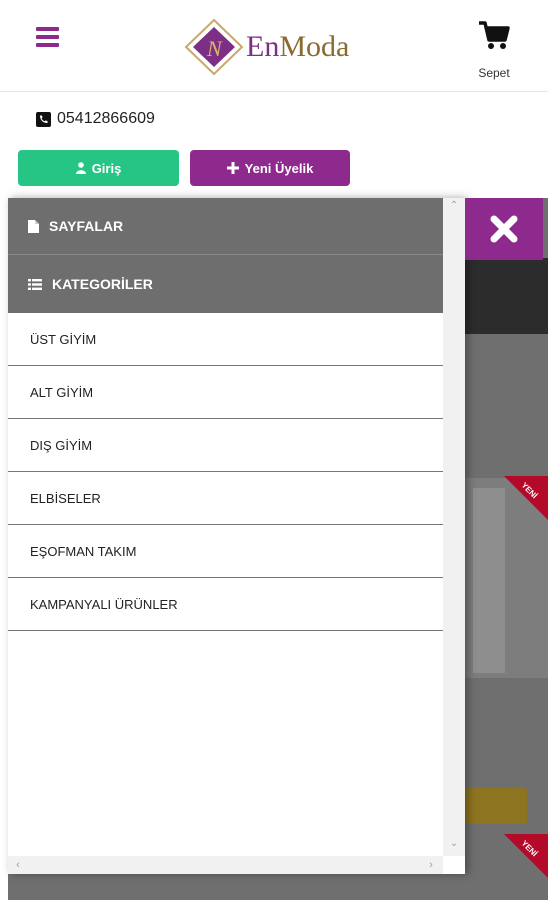  I want to click on menu-section-categories: KATEGORİLER, so click(225, 284).